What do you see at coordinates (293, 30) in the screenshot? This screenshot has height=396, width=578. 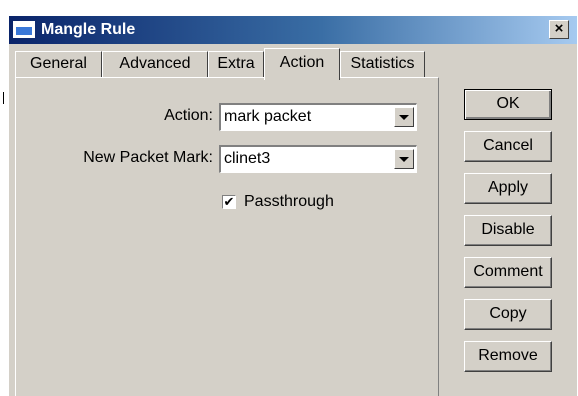 I see `title-bar: Mangle Rule ×` at bounding box center [293, 30].